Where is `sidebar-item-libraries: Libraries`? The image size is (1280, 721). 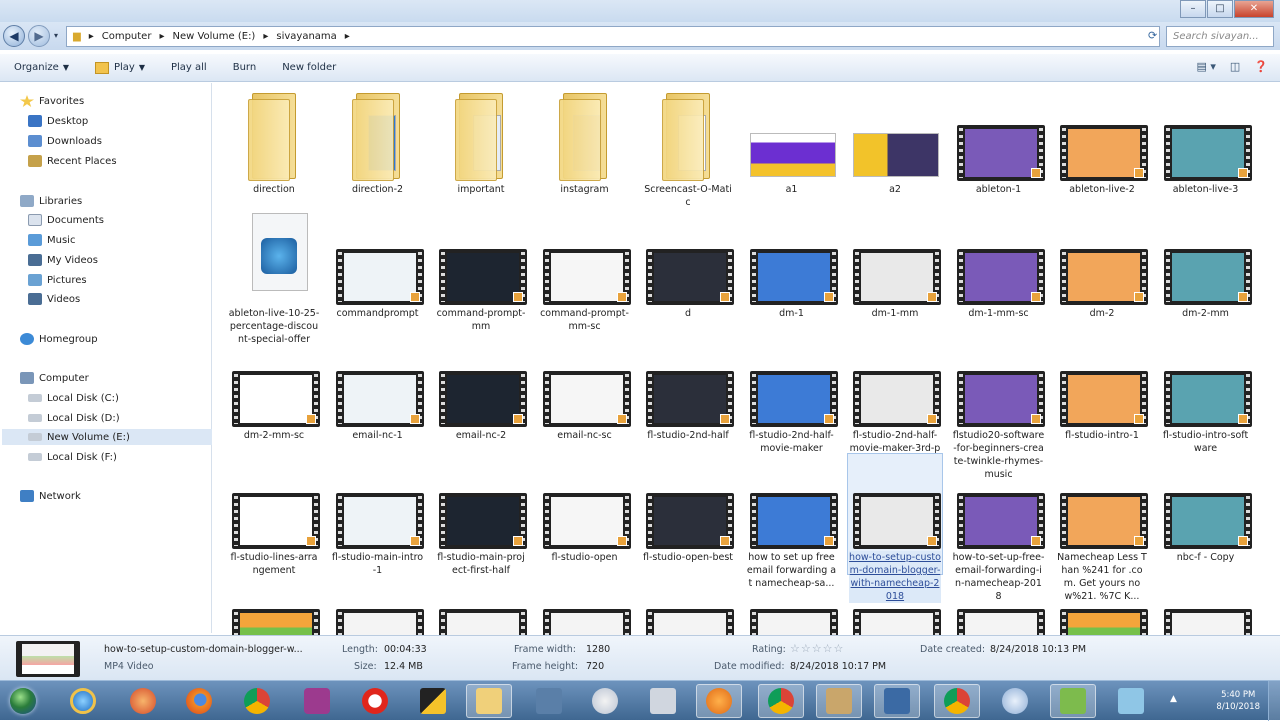
sidebar-item-libraries: Libraries is located at coordinates (51, 201).